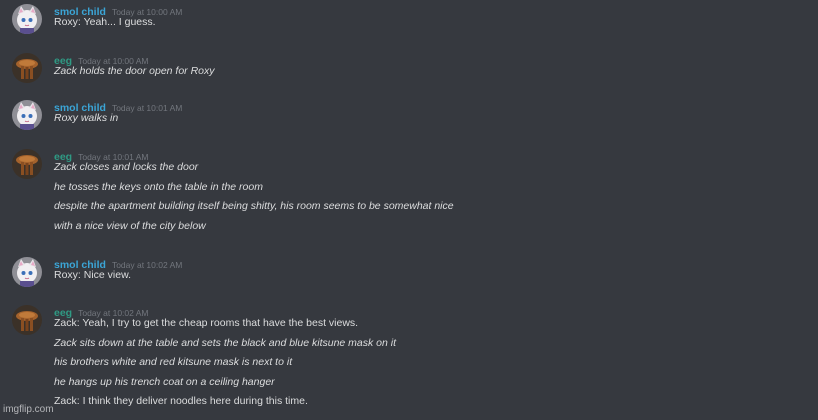 The image size is (818, 420). Describe the element at coordinates (147, 108) in the screenshot. I see `timestamp: Today at 10:01 AM` at that location.